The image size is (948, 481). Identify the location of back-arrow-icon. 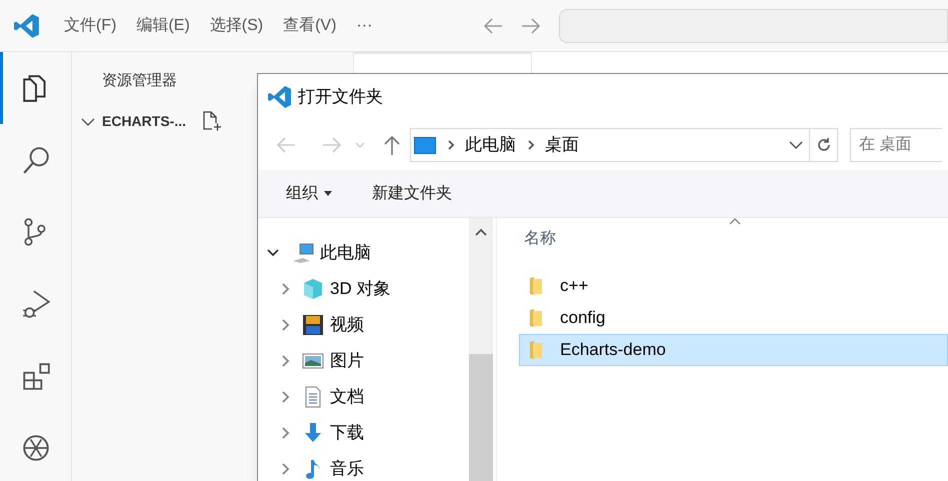
(493, 25).